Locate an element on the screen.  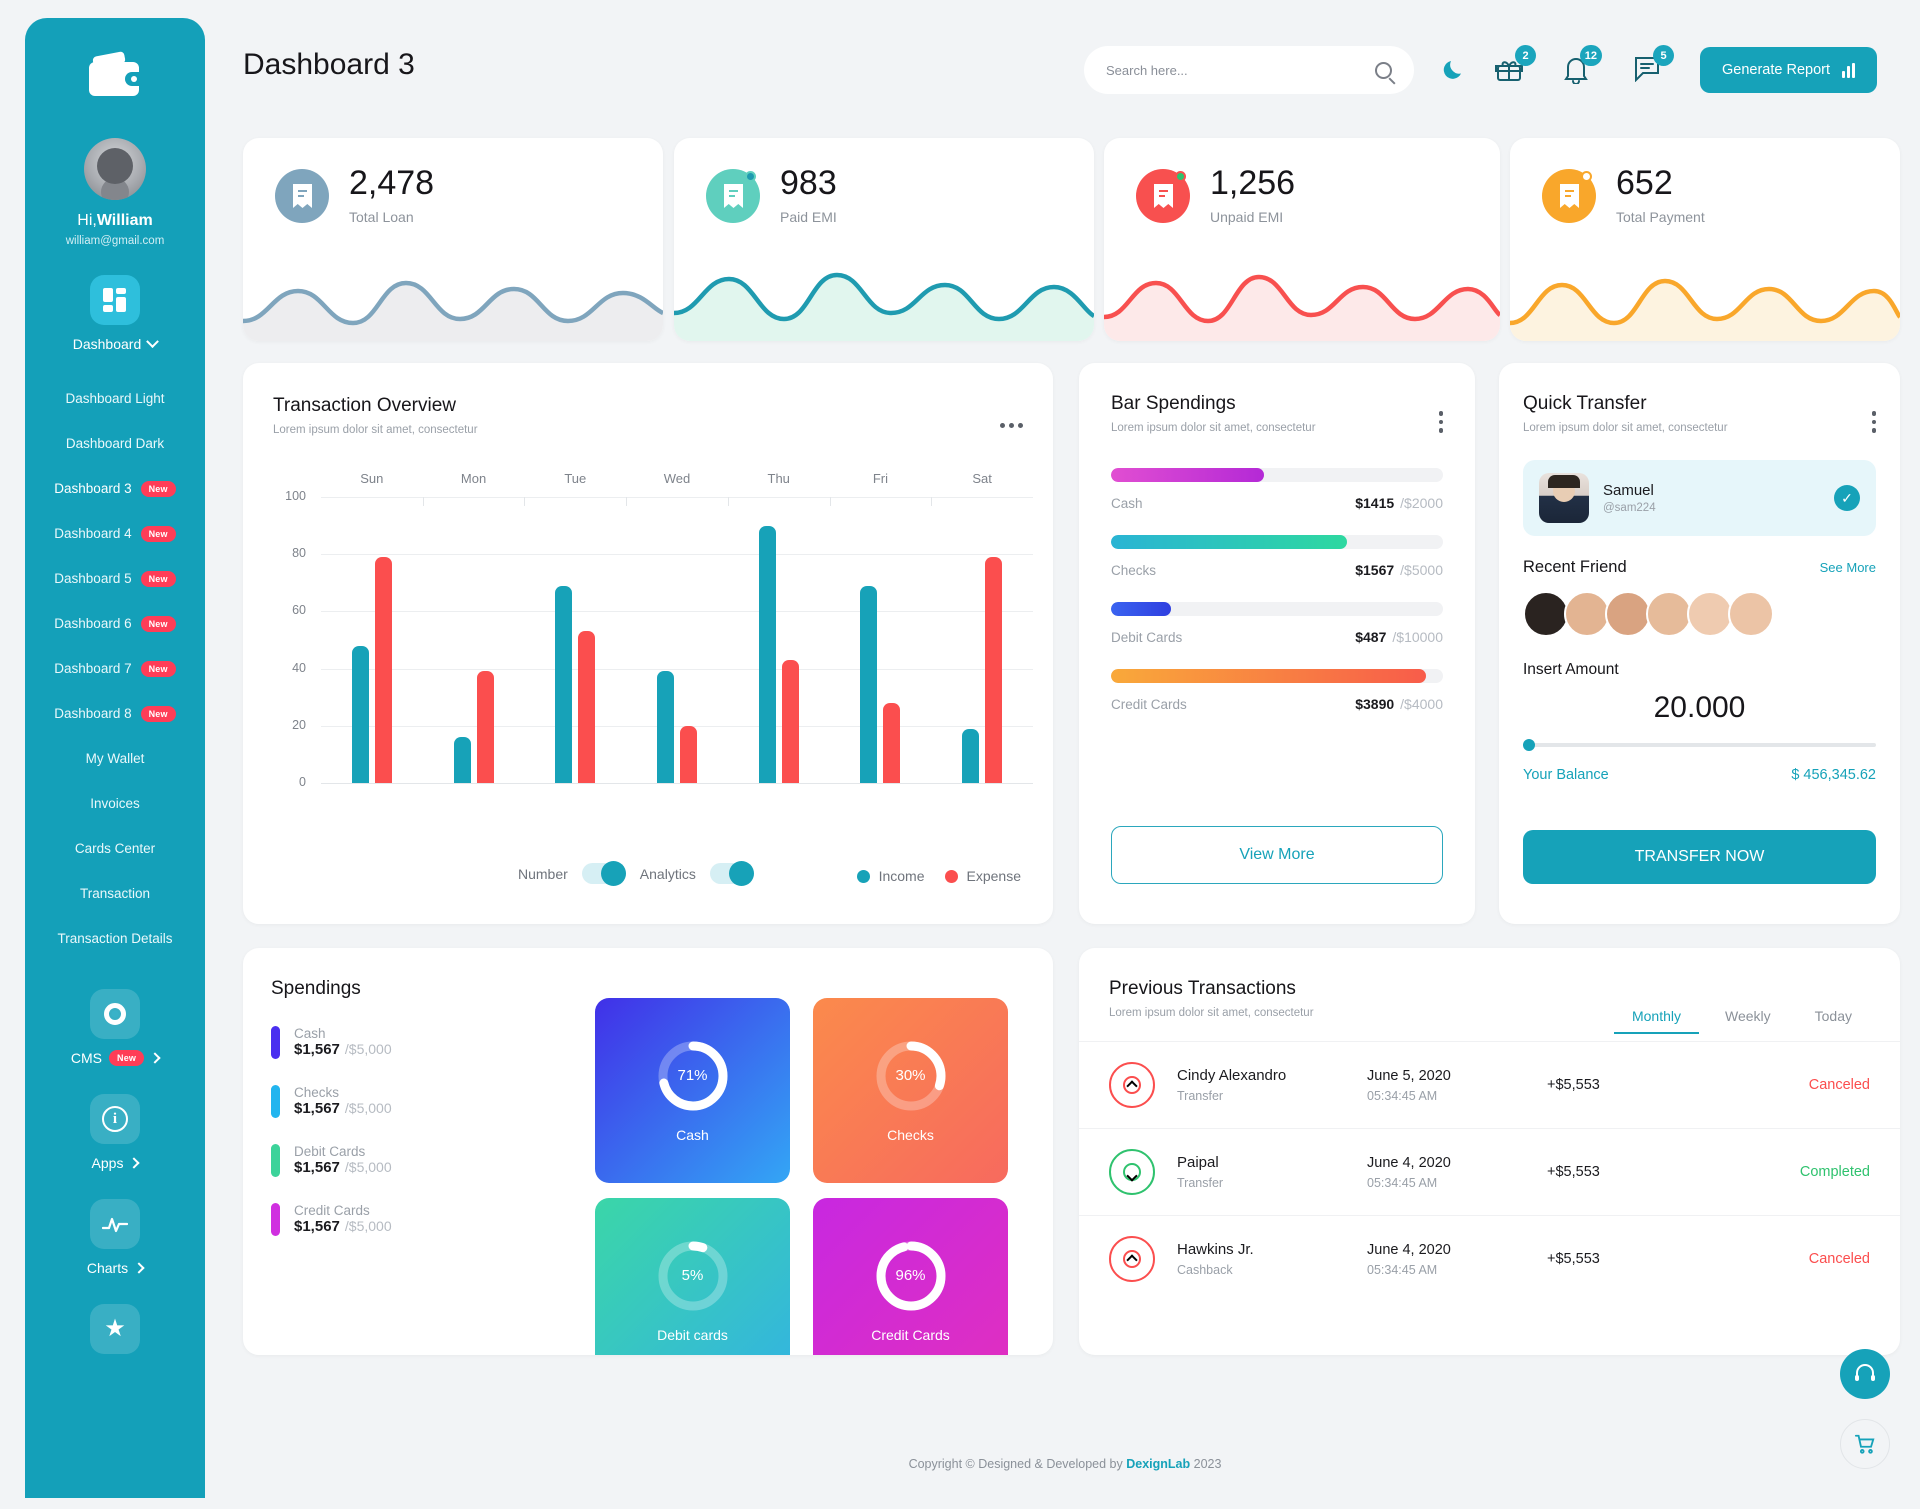
donut-card-debit-cards: 5% Debit cards is located at coordinates (692, 1276).